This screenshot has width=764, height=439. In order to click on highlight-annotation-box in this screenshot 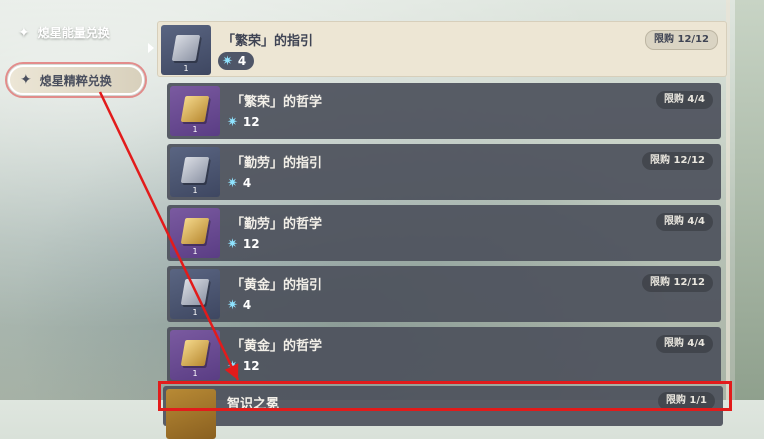, I will do `click(445, 396)`.